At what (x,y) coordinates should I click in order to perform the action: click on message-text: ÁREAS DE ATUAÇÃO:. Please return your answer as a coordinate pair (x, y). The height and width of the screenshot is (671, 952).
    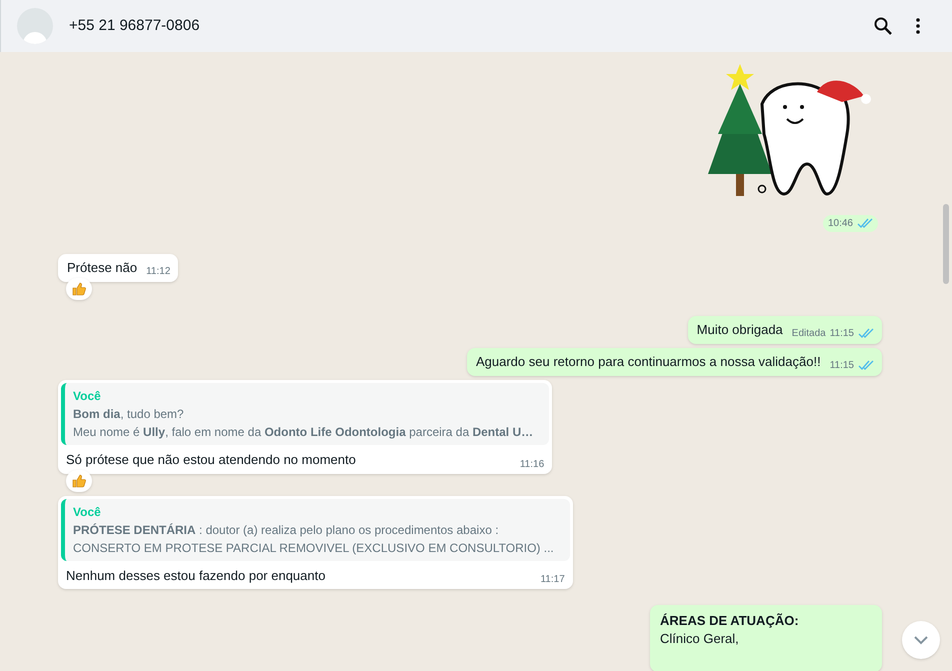
    Looking at the image, I should click on (730, 621).